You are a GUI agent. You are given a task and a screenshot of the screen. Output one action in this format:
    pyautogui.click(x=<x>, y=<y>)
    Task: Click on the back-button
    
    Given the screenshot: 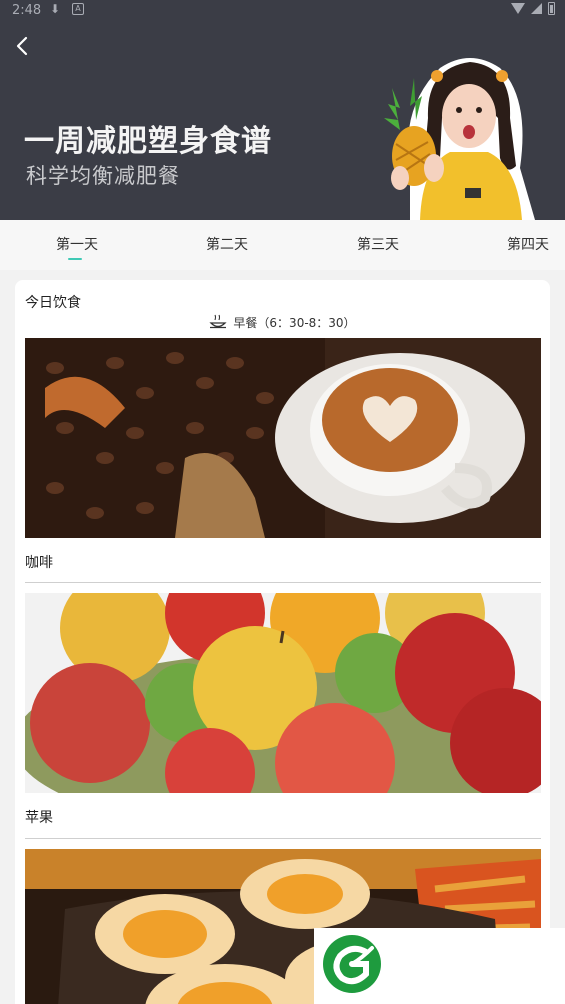 What is the action you would take?
    pyautogui.click(x=22, y=46)
    